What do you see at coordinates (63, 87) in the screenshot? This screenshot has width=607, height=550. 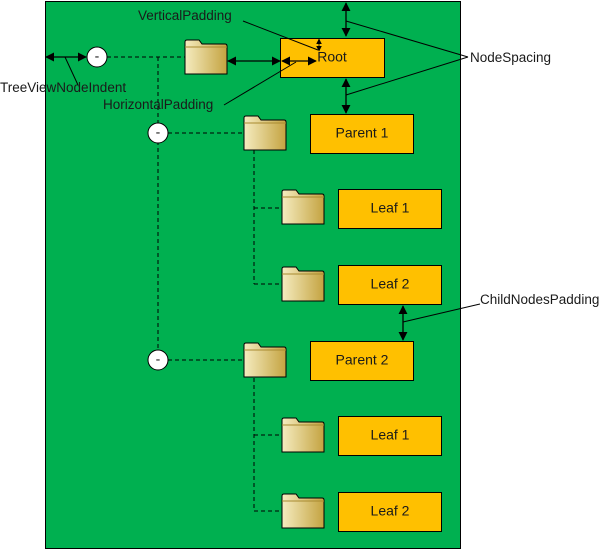 I see `svg-text: TreeViewNodeIndent` at bounding box center [63, 87].